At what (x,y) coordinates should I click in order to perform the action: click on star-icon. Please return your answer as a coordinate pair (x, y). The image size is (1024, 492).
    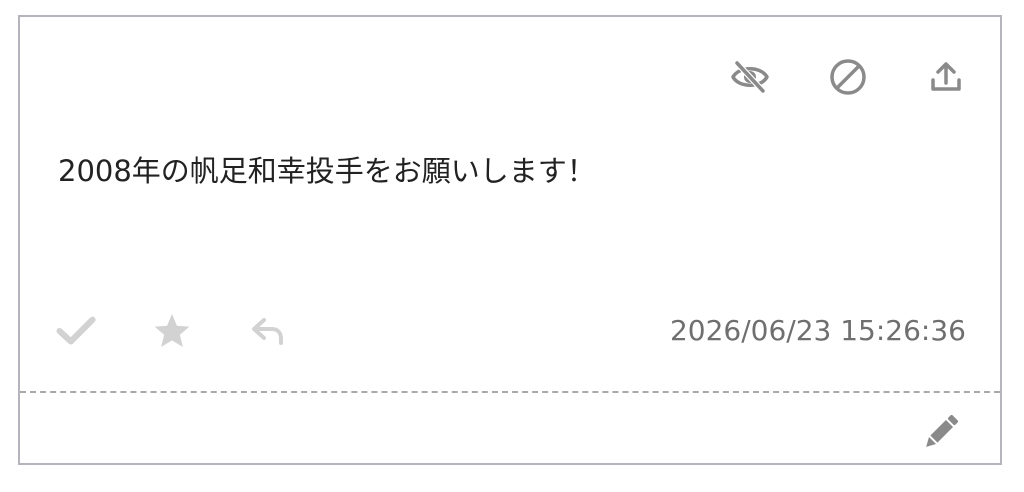
    Looking at the image, I should click on (172, 330).